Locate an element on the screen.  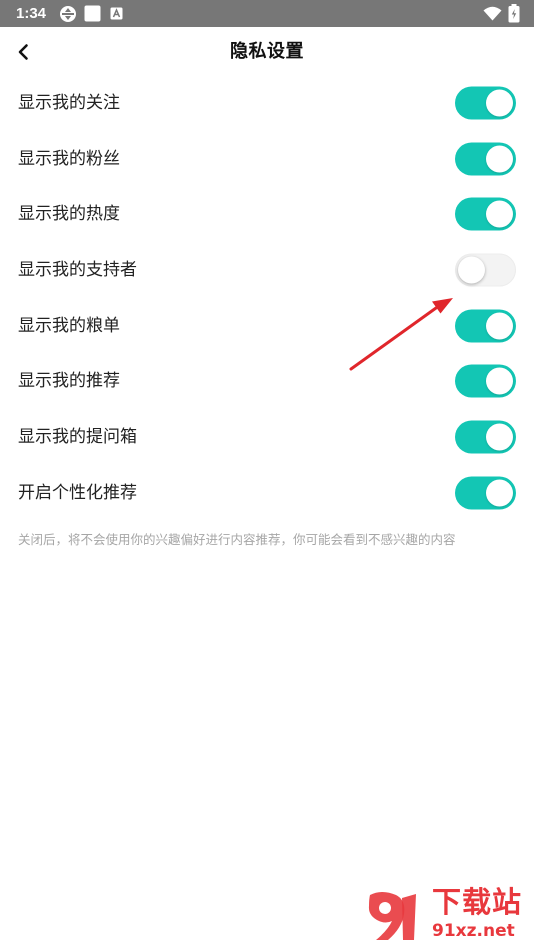
watermark-badge-icon is located at coordinates (393, 918).